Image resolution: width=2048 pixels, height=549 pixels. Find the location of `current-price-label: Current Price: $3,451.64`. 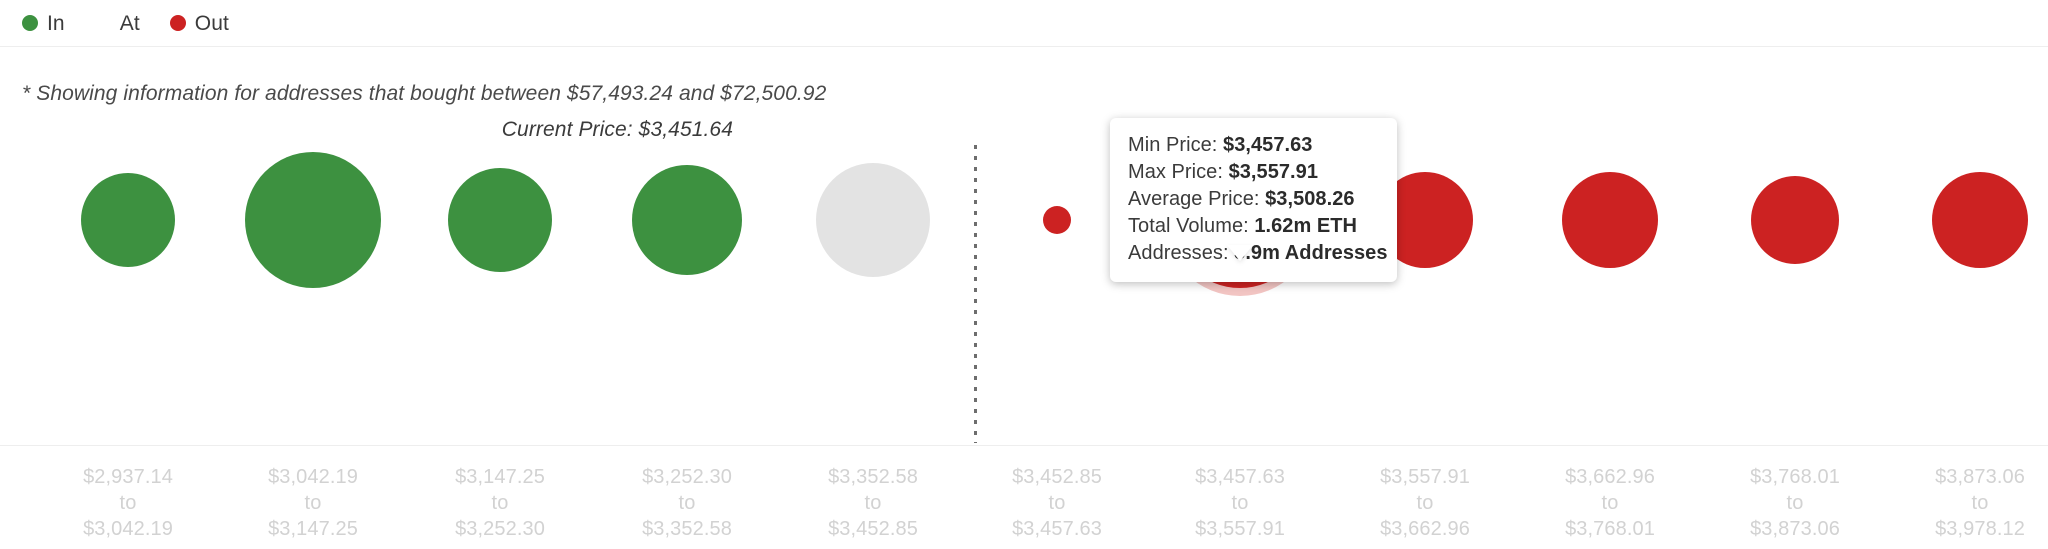

current-price-label: Current Price: $3,451.64 is located at coordinates (617, 129).